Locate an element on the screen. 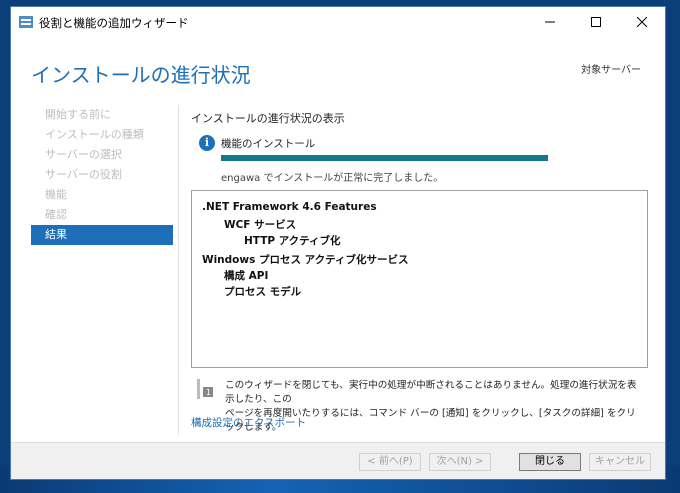  minimize-icon is located at coordinates (550, 22).